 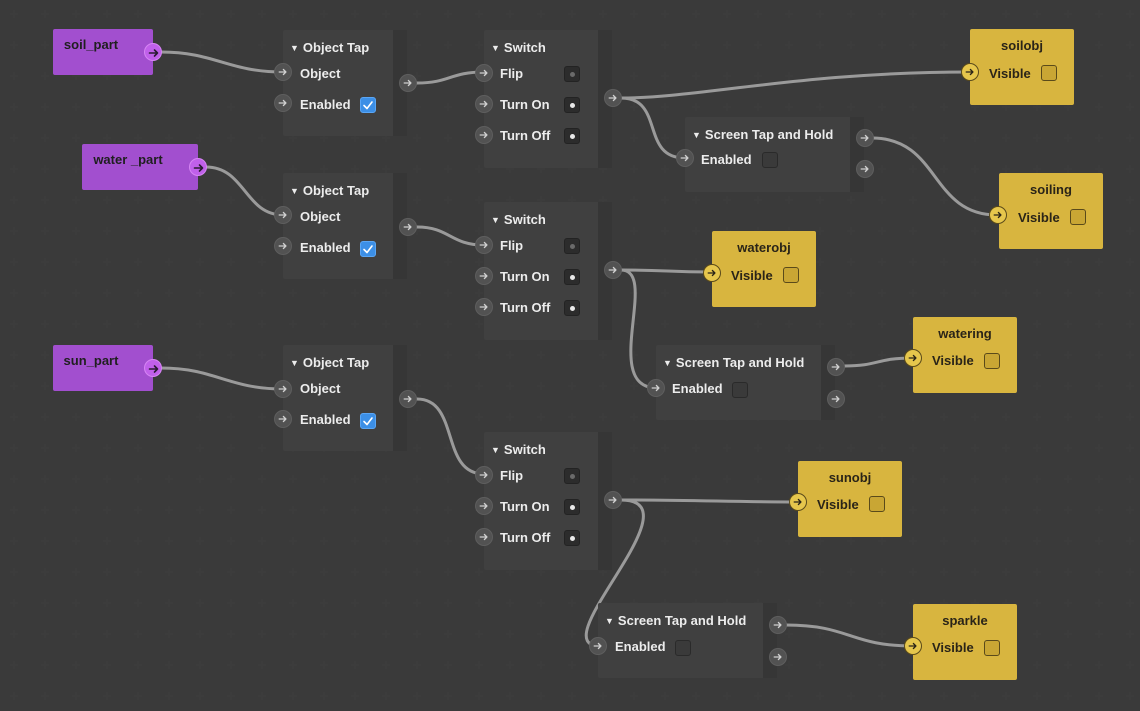 I want to click on watering-node: watering Visible, so click(x=965, y=355).